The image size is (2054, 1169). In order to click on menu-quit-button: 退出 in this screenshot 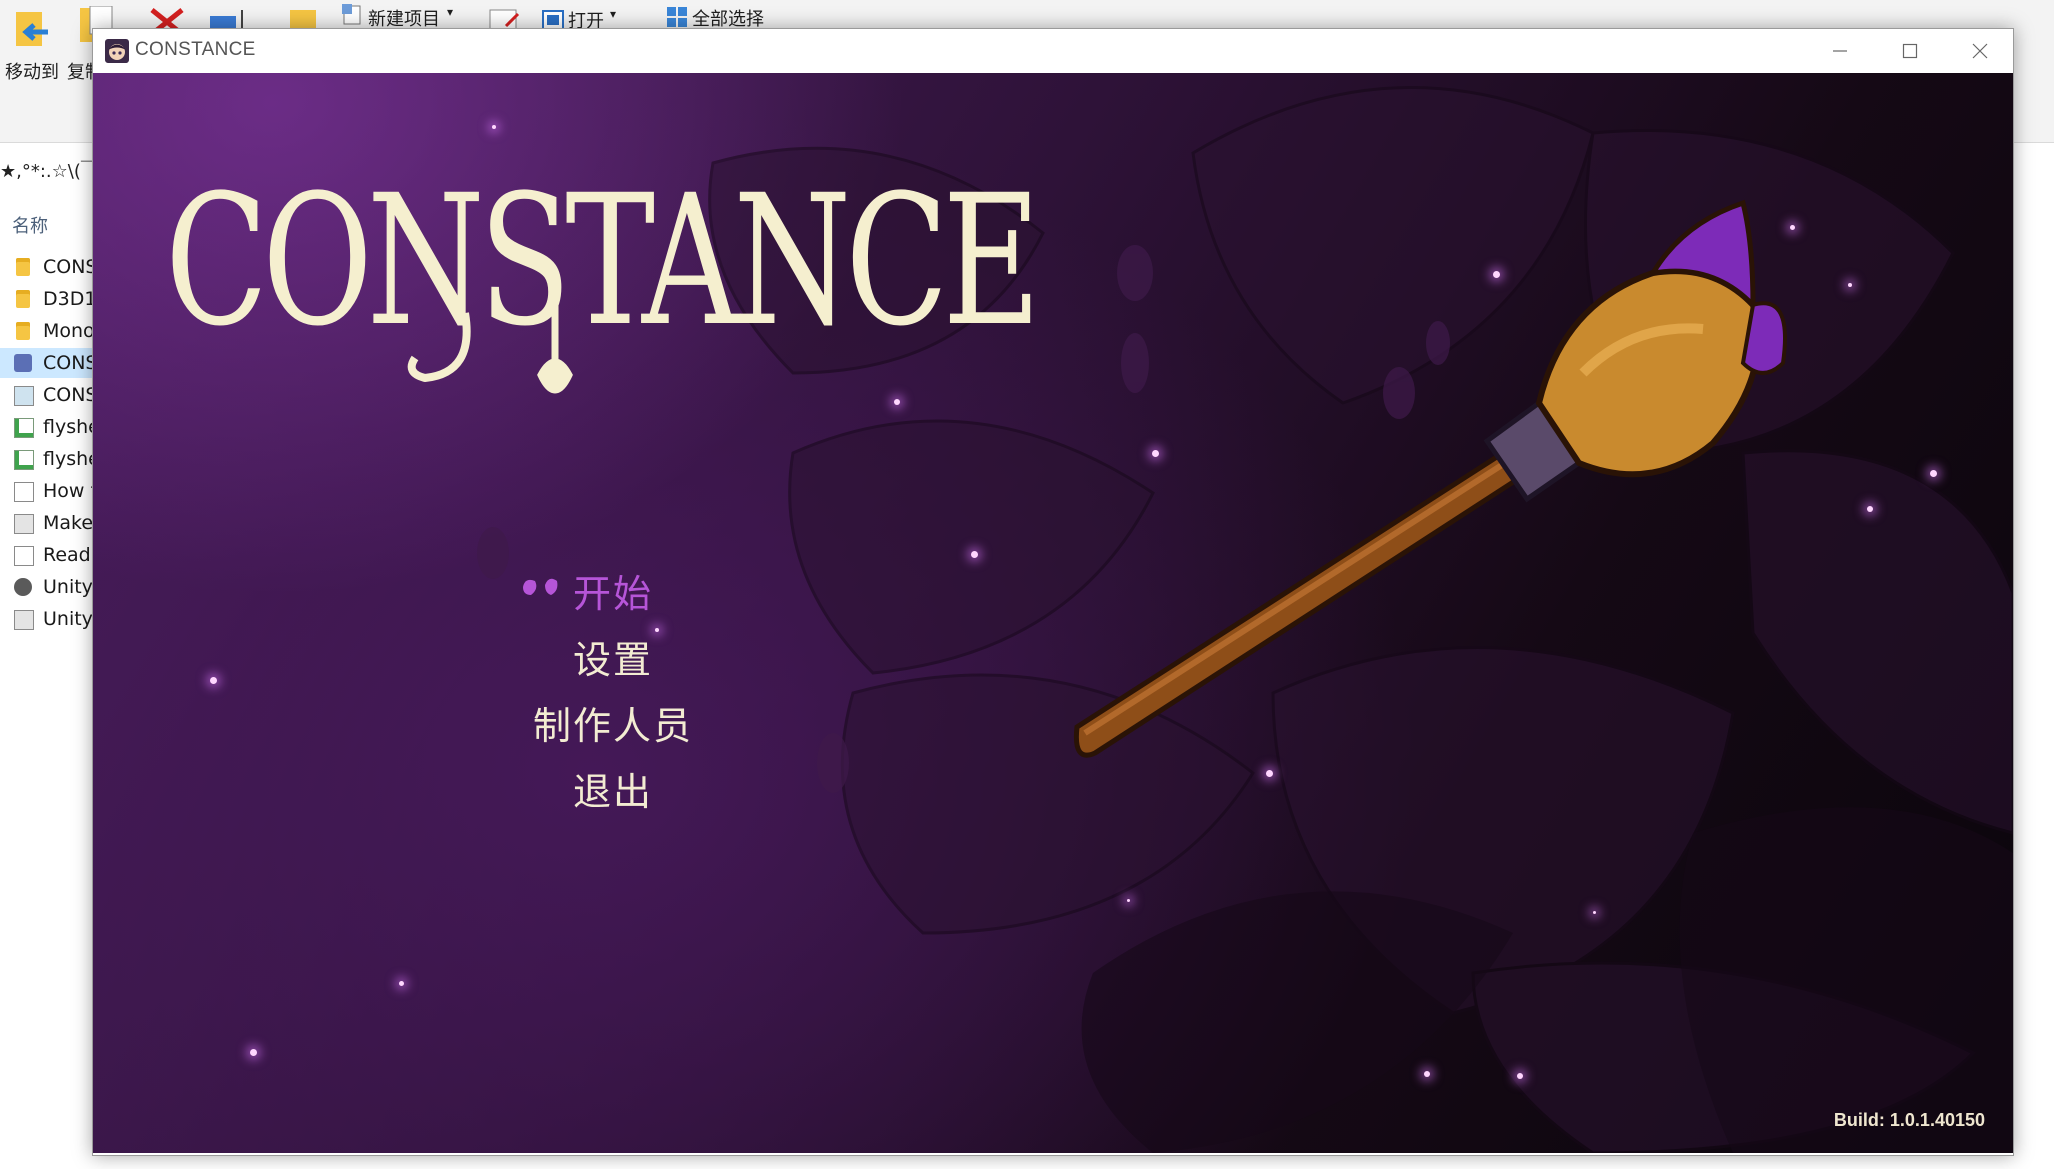, I will do `click(1173, 788)`.